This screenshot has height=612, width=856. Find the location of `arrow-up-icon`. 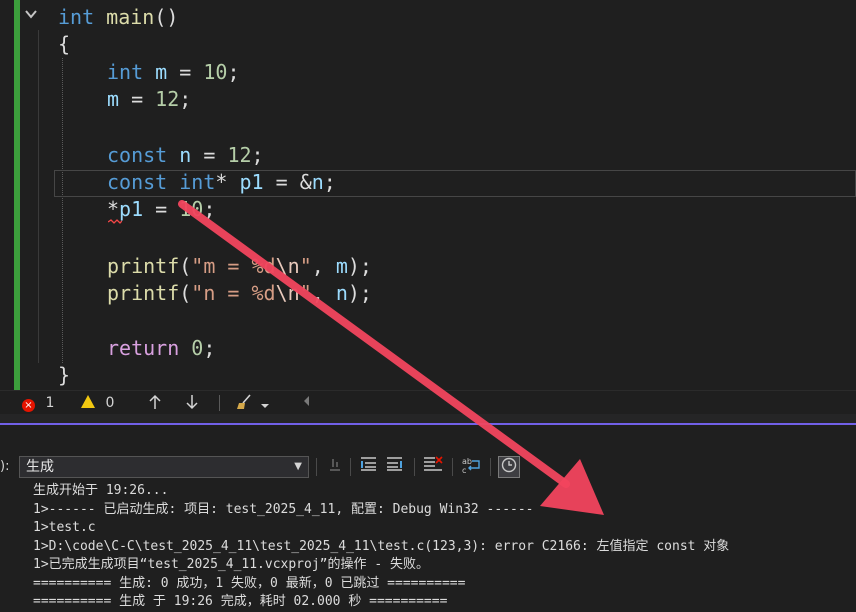

arrow-up-icon is located at coordinates (155, 401).